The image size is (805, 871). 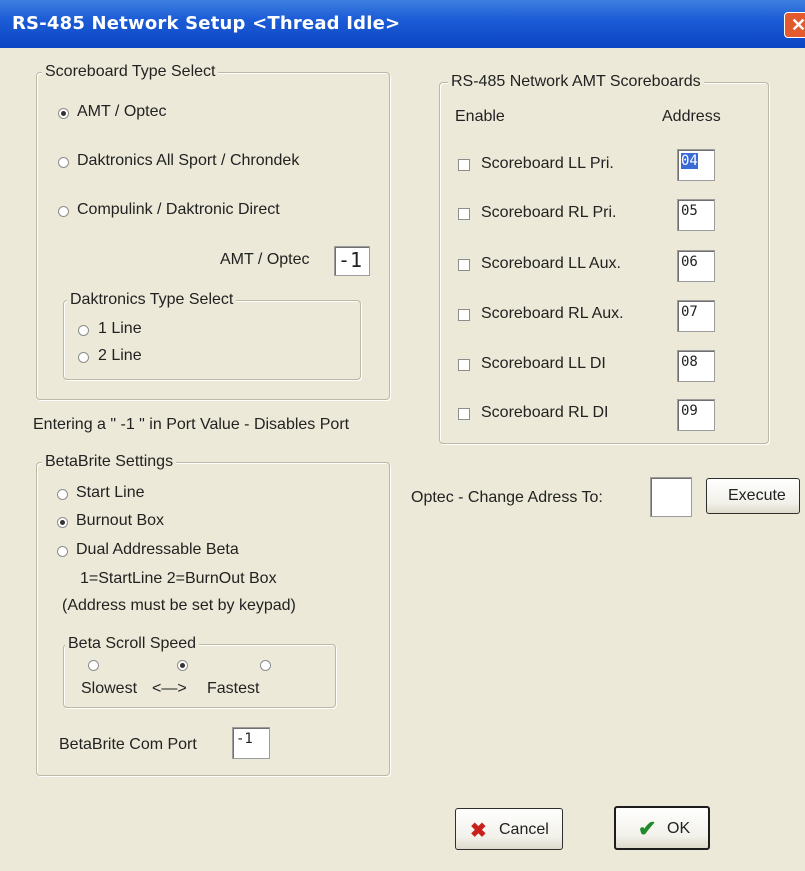 I want to click on scoreboard-ll-pri-label: Scoreboard LL Pri., so click(x=547, y=164).